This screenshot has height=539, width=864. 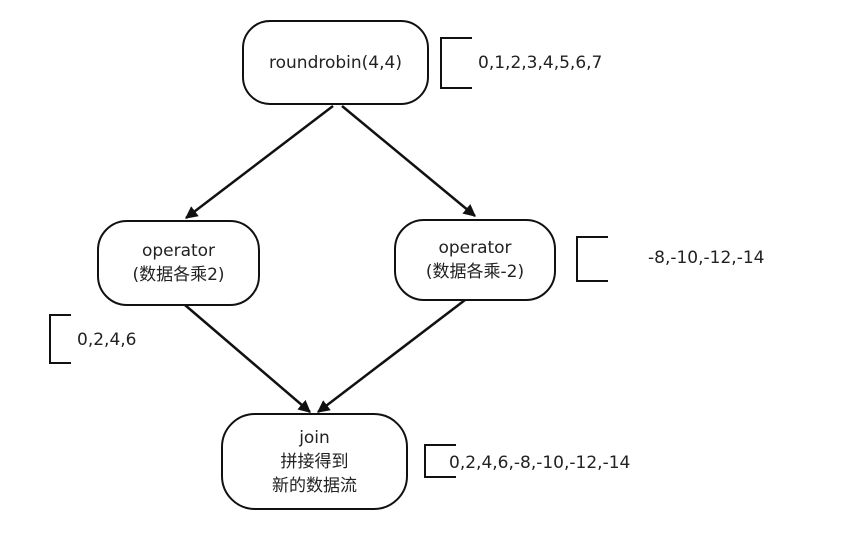 What do you see at coordinates (107, 340) in the screenshot?
I see `left-output-values: 0,2,4,6` at bounding box center [107, 340].